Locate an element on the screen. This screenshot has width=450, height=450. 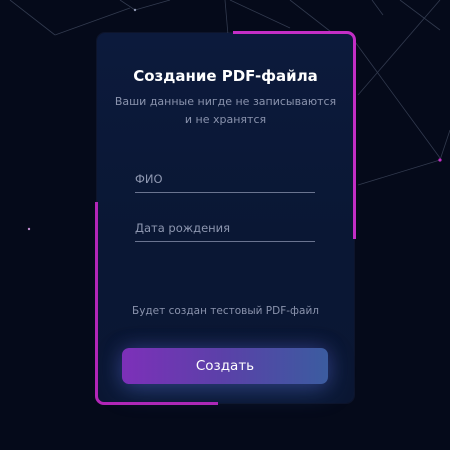
subtitle-line-2: и не хранятся is located at coordinates (225, 119).